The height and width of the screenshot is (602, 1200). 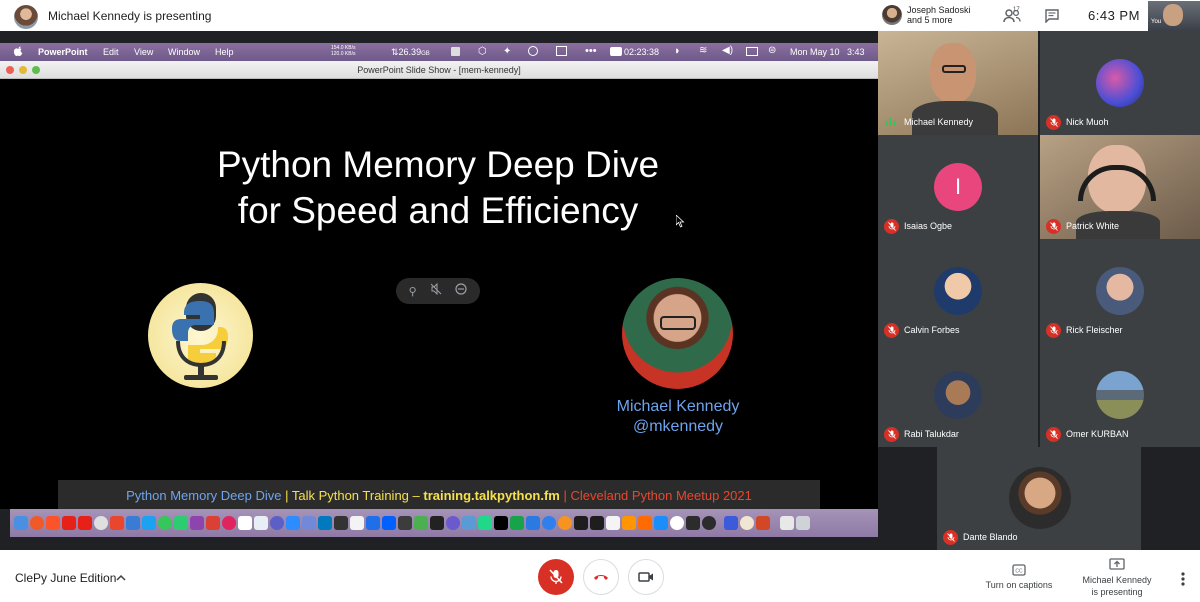 I want to click on facetime-icon, so click(x=181, y=523).